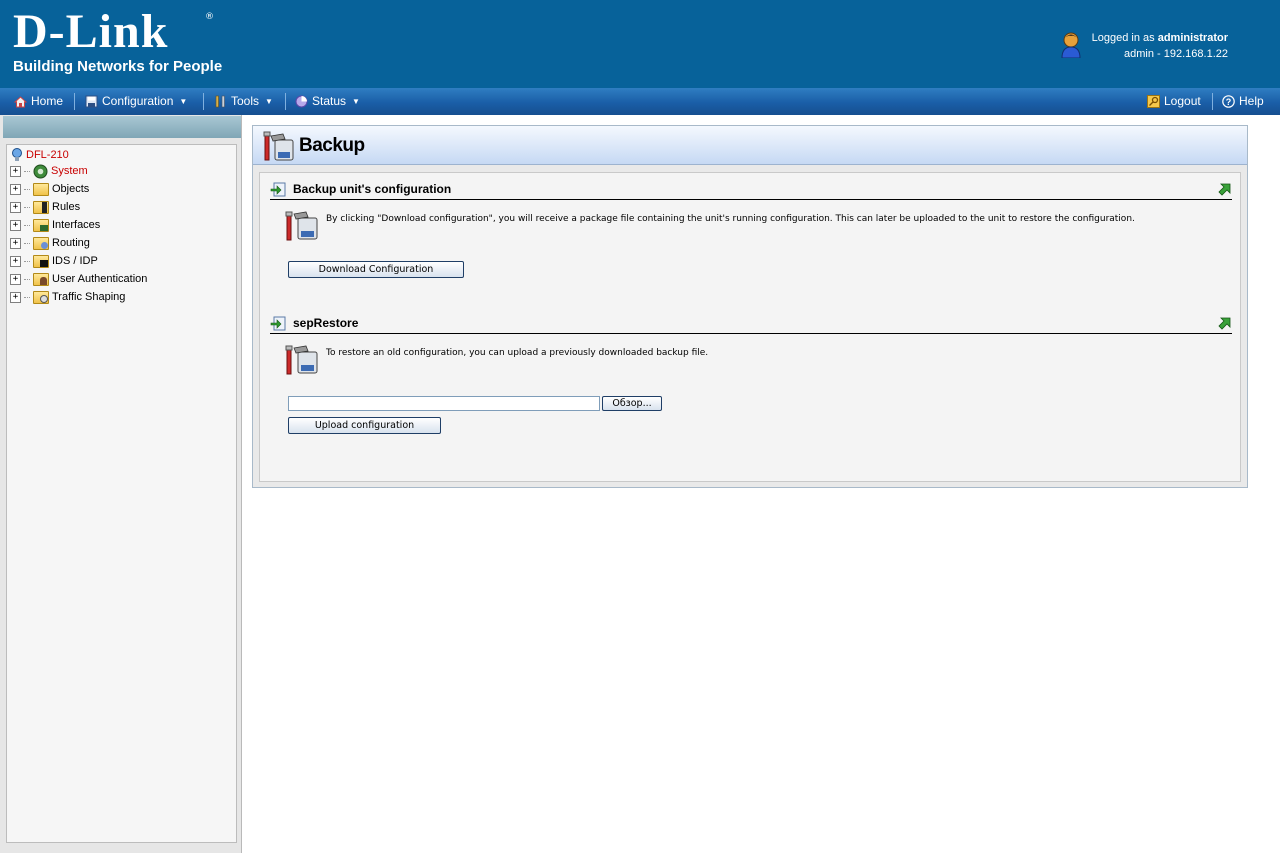 The image size is (1280, 853). I want to click on menu-home: Home, so click(38, 101).